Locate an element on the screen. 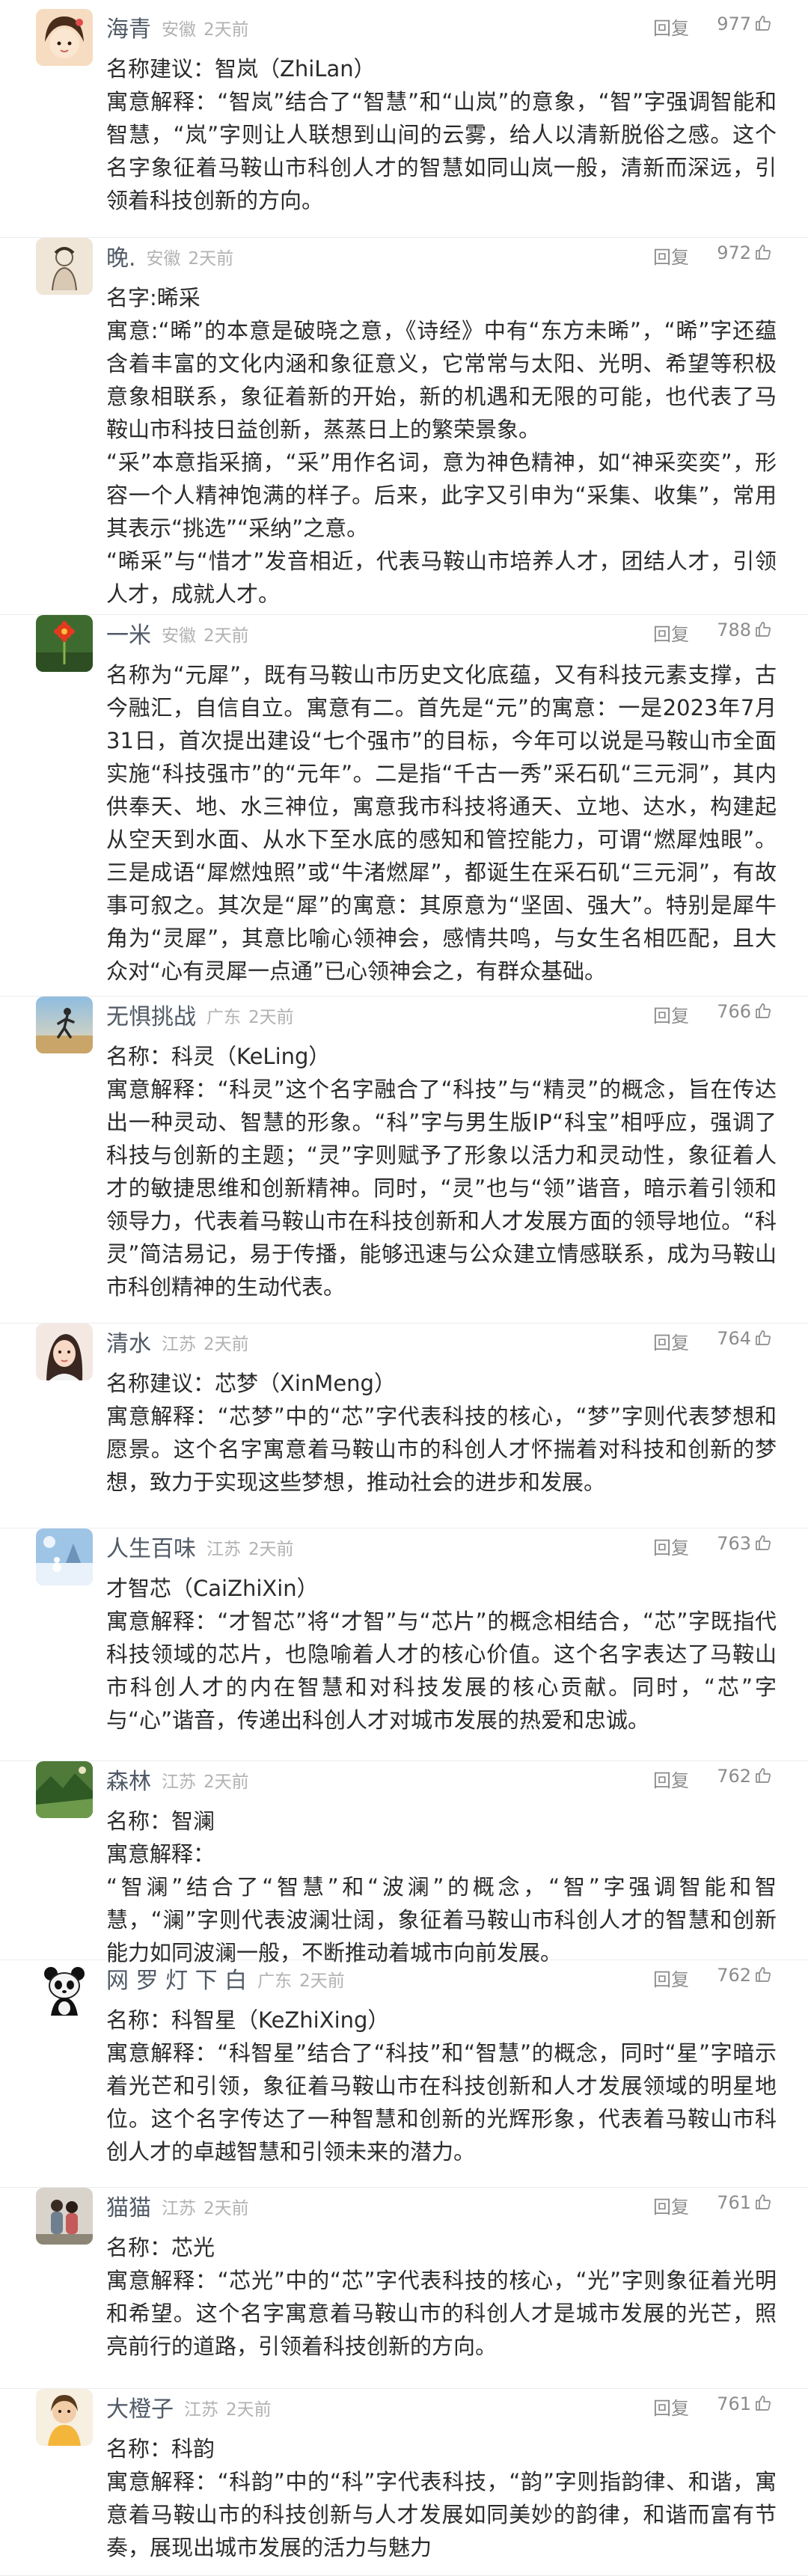 This screenshot has height=2576, width=808. like-button: 763 is located at coordinates (744, 1545).